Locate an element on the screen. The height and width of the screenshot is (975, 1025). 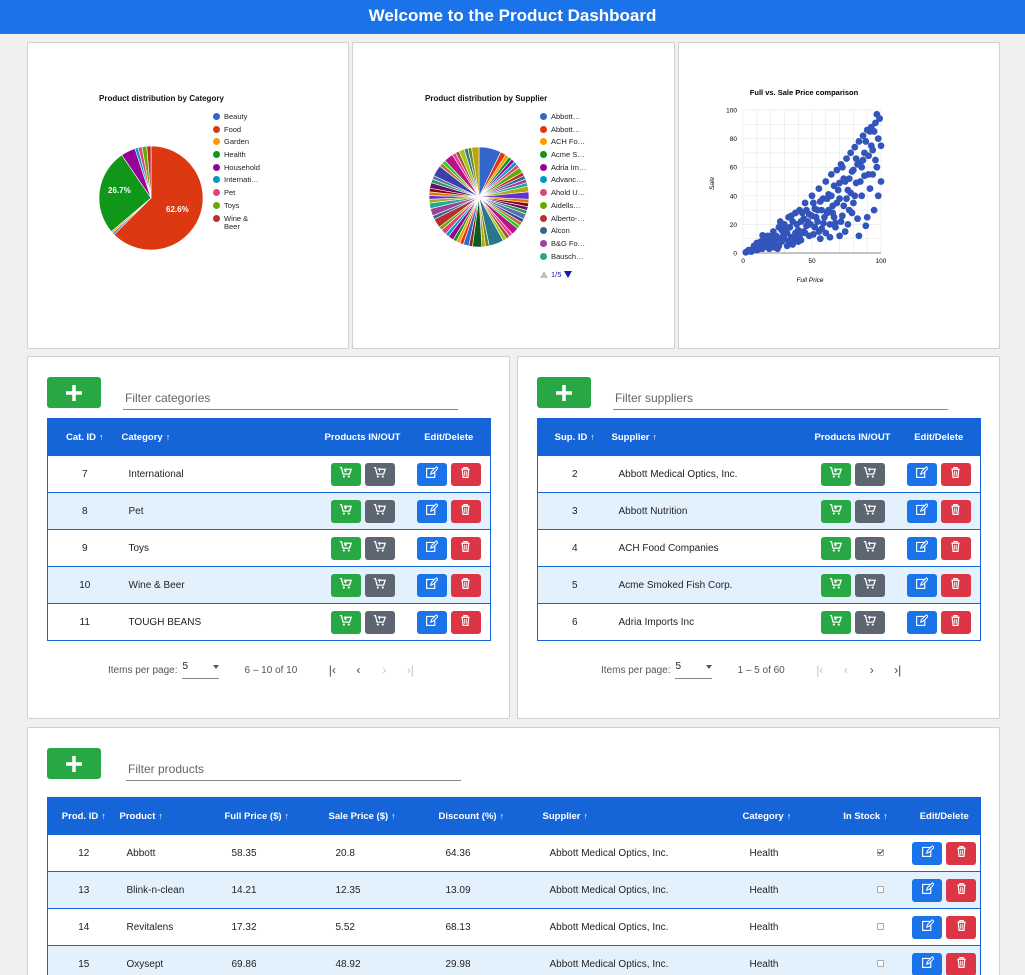
add-supplier-button is located at coordinates (564, 392).